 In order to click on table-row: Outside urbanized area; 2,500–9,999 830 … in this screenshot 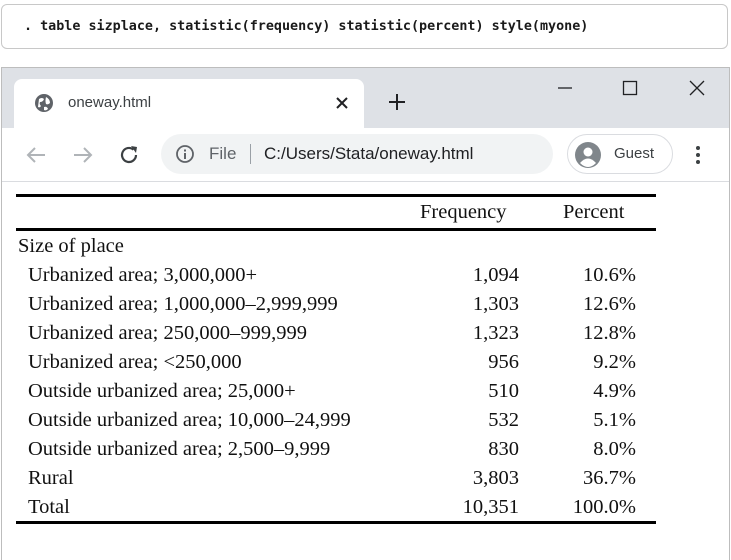, I will do `click(336, 448)`.